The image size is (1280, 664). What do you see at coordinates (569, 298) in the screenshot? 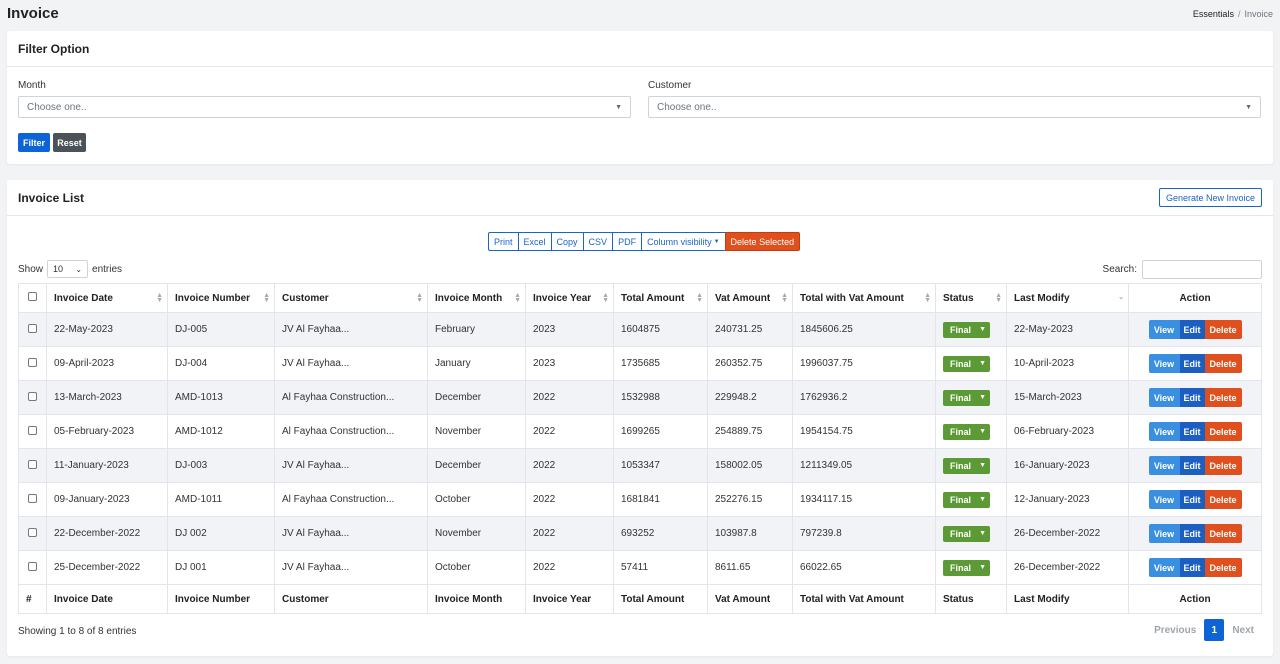
I see `col-invoice-year: Invoice Year ▲ ▼` at bounding box center [569, 298].